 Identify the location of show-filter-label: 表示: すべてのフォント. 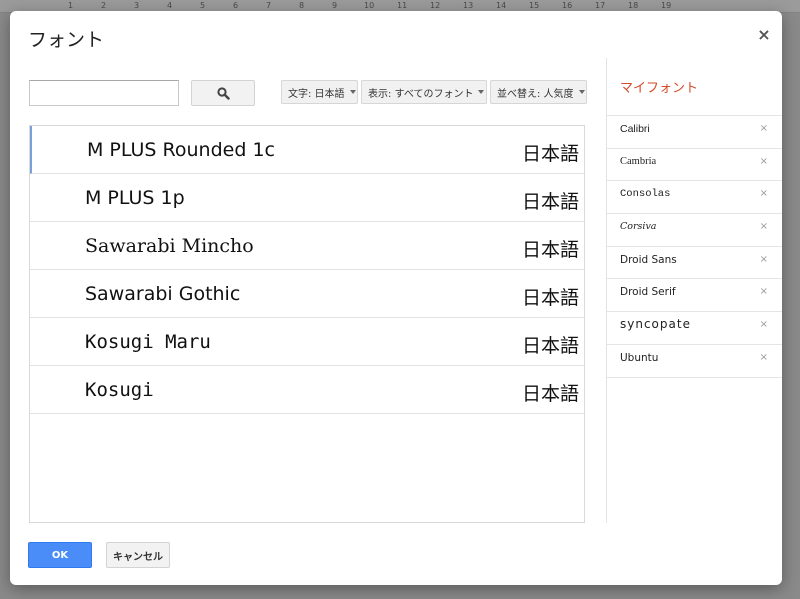
(421, 94).